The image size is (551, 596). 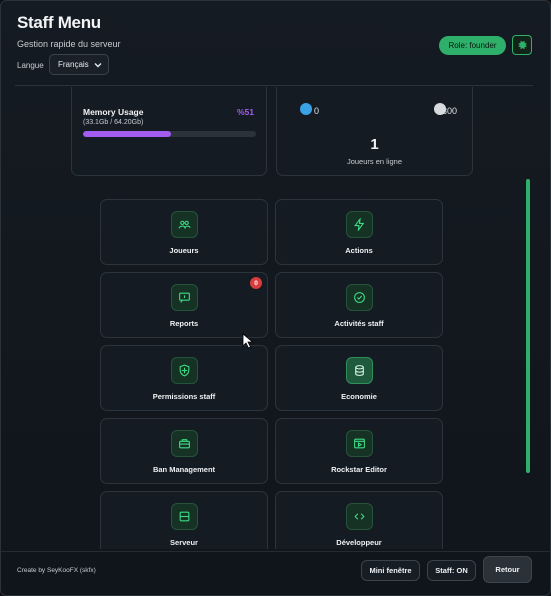 What do you see at coordinates (359, 250) in the screenshot?
I see `tile-label: Actions` at bounding box center [359, 250].